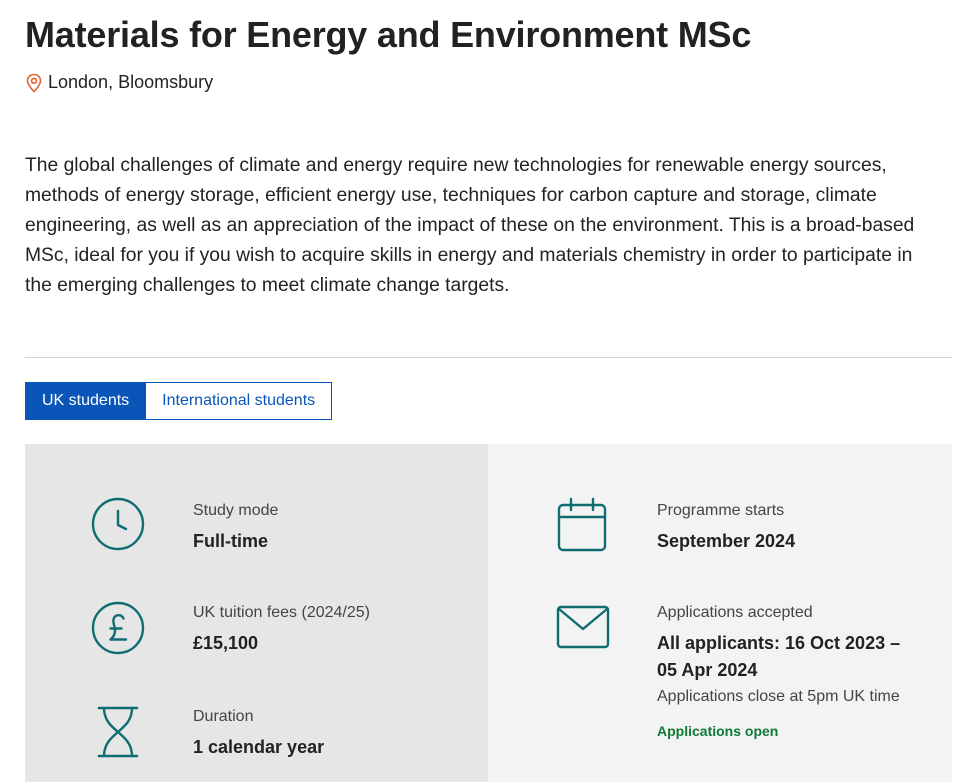 The height and width of the screenshot is (782, 978). I want to click on hourglass-icon, so click(118, 732).